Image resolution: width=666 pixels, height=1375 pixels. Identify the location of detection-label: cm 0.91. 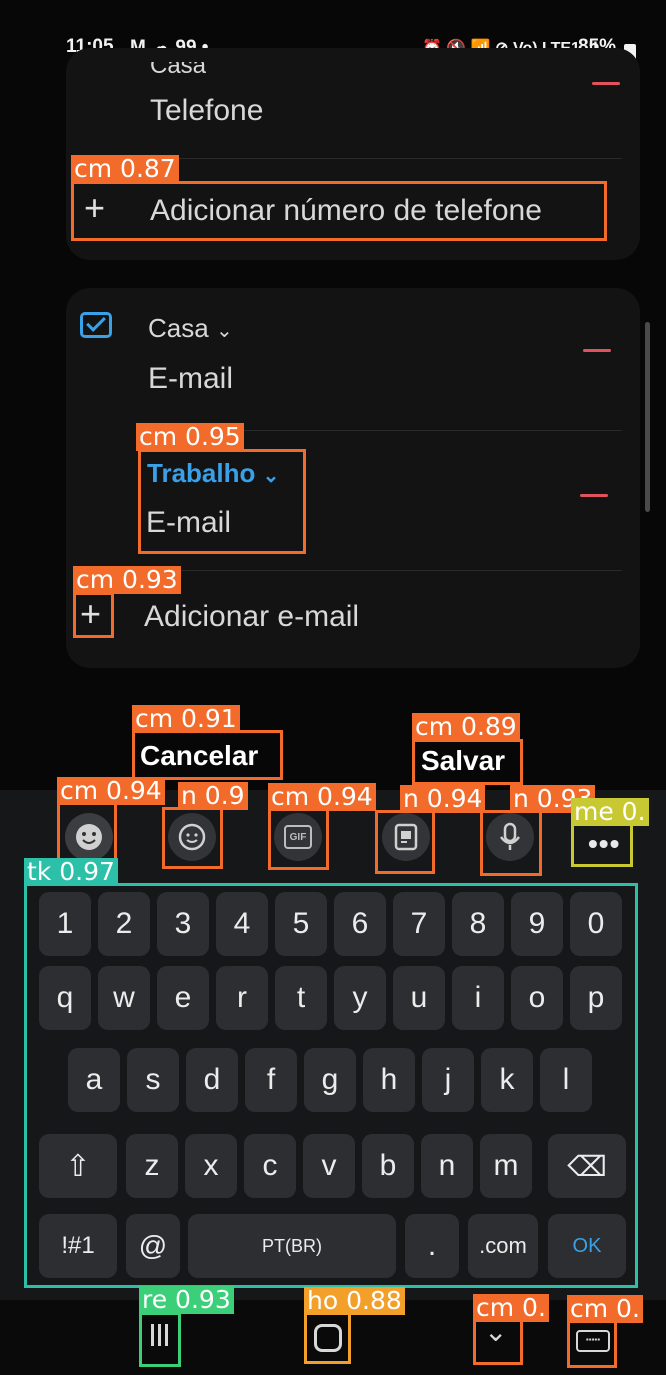
(186, 719).